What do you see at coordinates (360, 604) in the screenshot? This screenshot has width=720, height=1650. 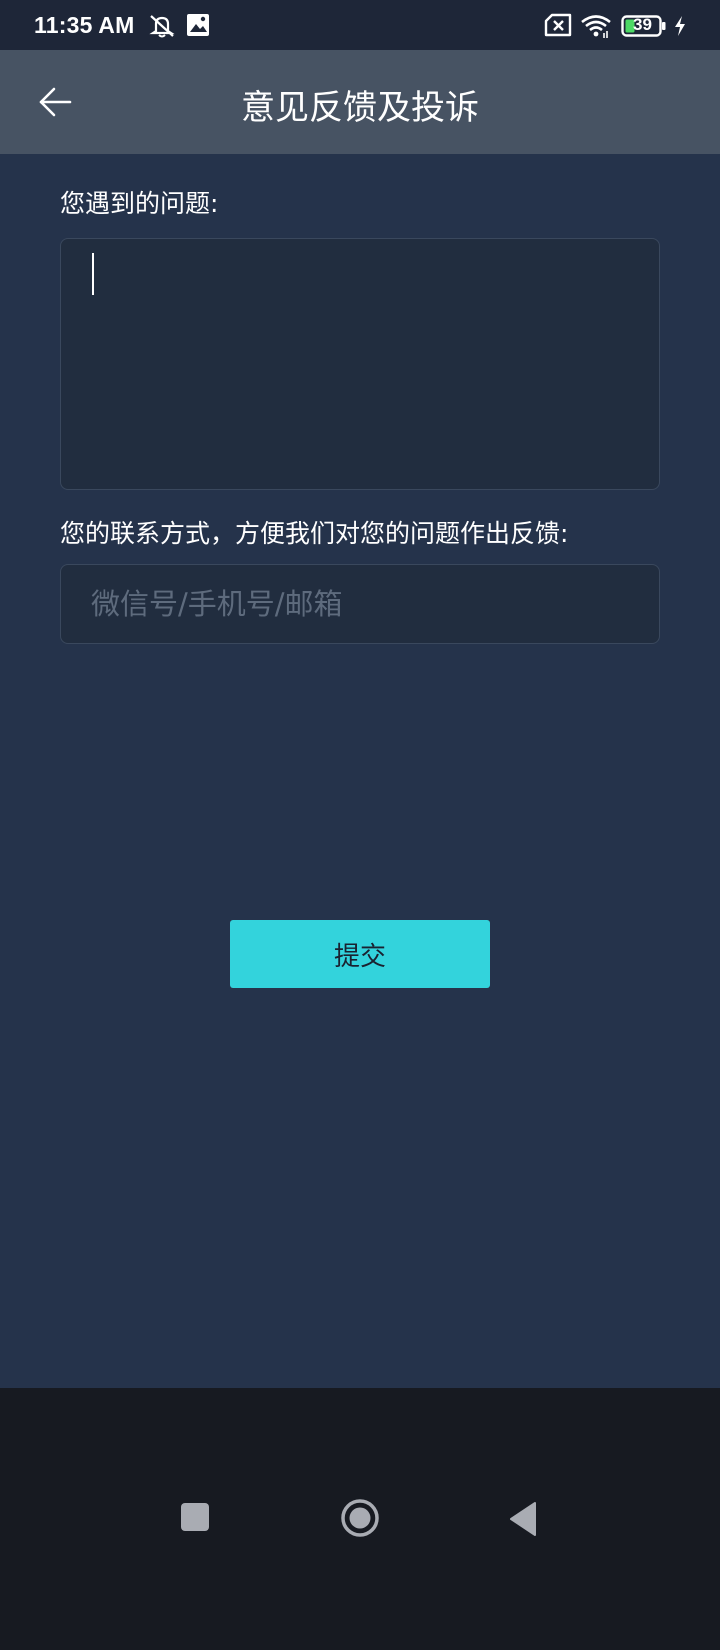 I see `contact-input` at bounding box center [360, 604].